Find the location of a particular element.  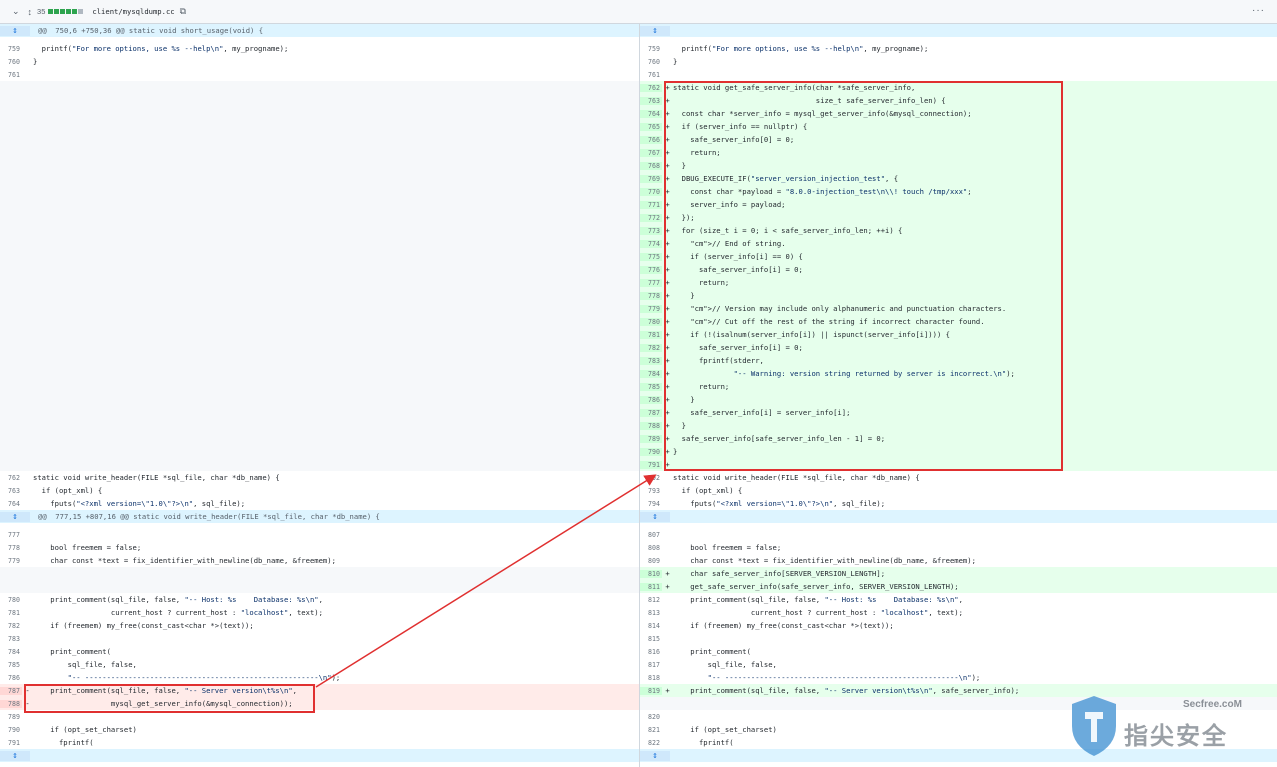

line-number: 808 is located at coordinates (651, 548).